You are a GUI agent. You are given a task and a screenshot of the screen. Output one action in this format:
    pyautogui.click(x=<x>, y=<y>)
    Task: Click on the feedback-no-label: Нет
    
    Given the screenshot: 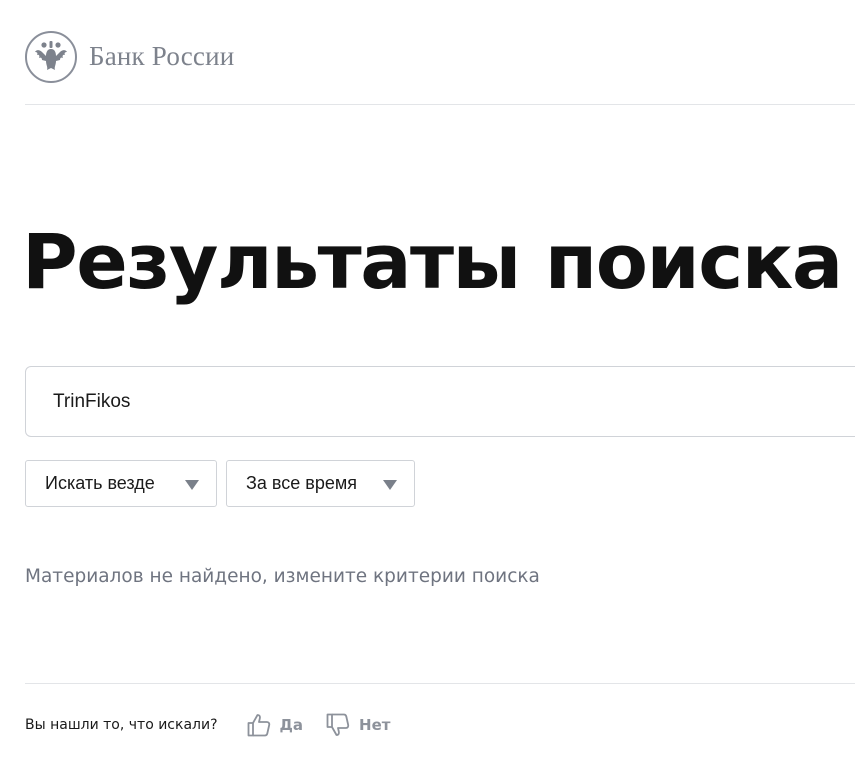 What is the action you would take?
    pyautogui.click(x=375, y=725)
    